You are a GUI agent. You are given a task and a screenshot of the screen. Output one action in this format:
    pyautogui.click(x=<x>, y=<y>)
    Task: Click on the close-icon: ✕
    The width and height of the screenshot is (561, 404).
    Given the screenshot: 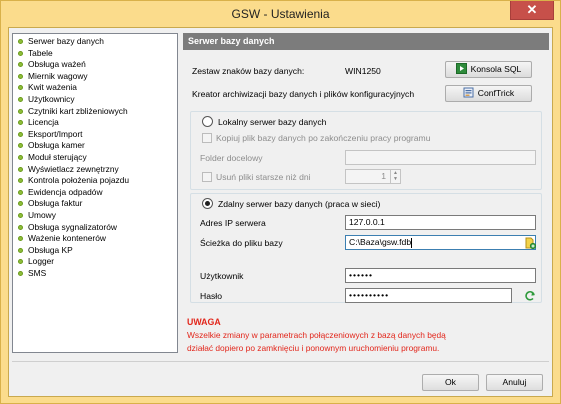 What is the action you would take?
    pyautogui.click(x=532, y=9)
    